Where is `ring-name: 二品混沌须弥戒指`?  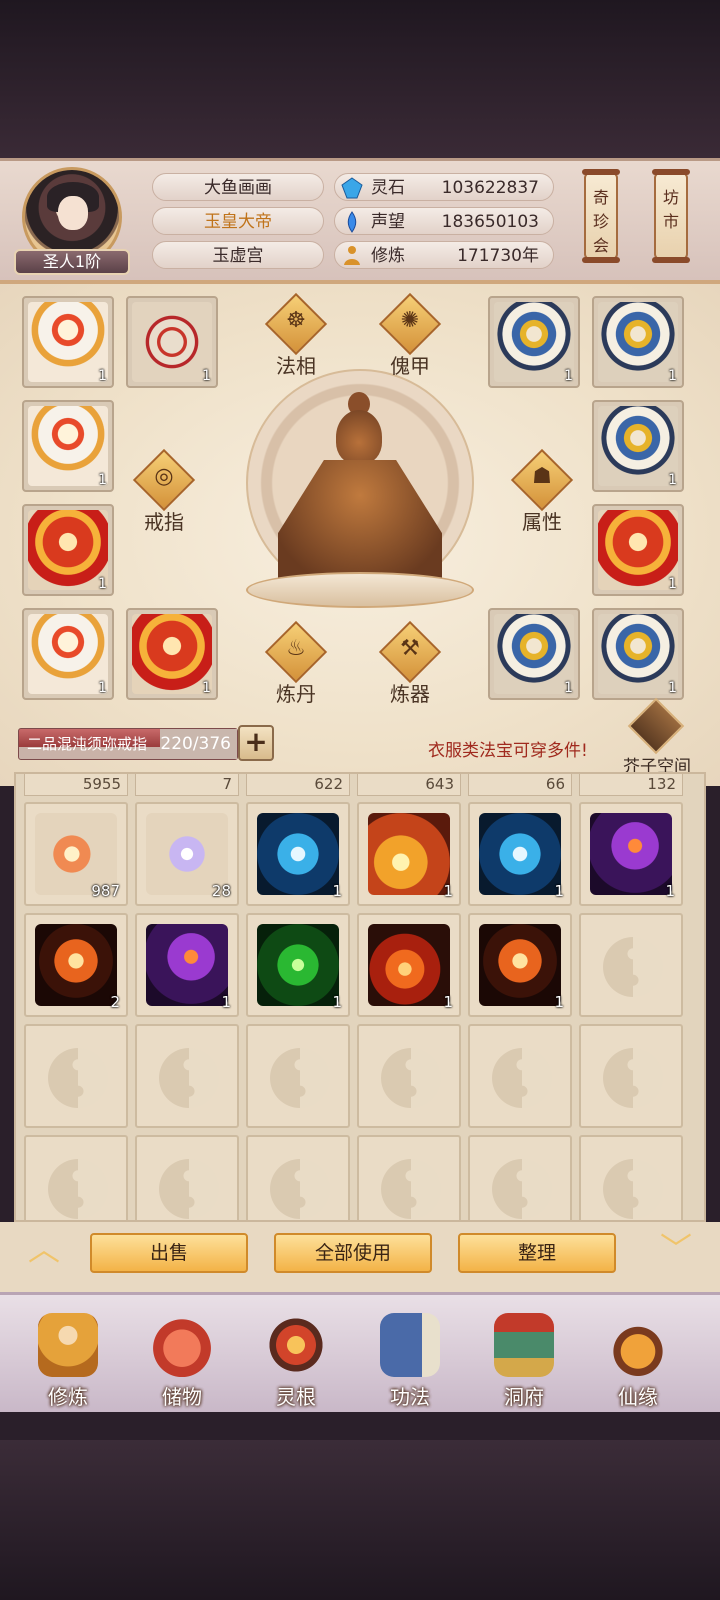 ring-name: 二品混沌须弥戒指 is located at coordinates (87, 744).